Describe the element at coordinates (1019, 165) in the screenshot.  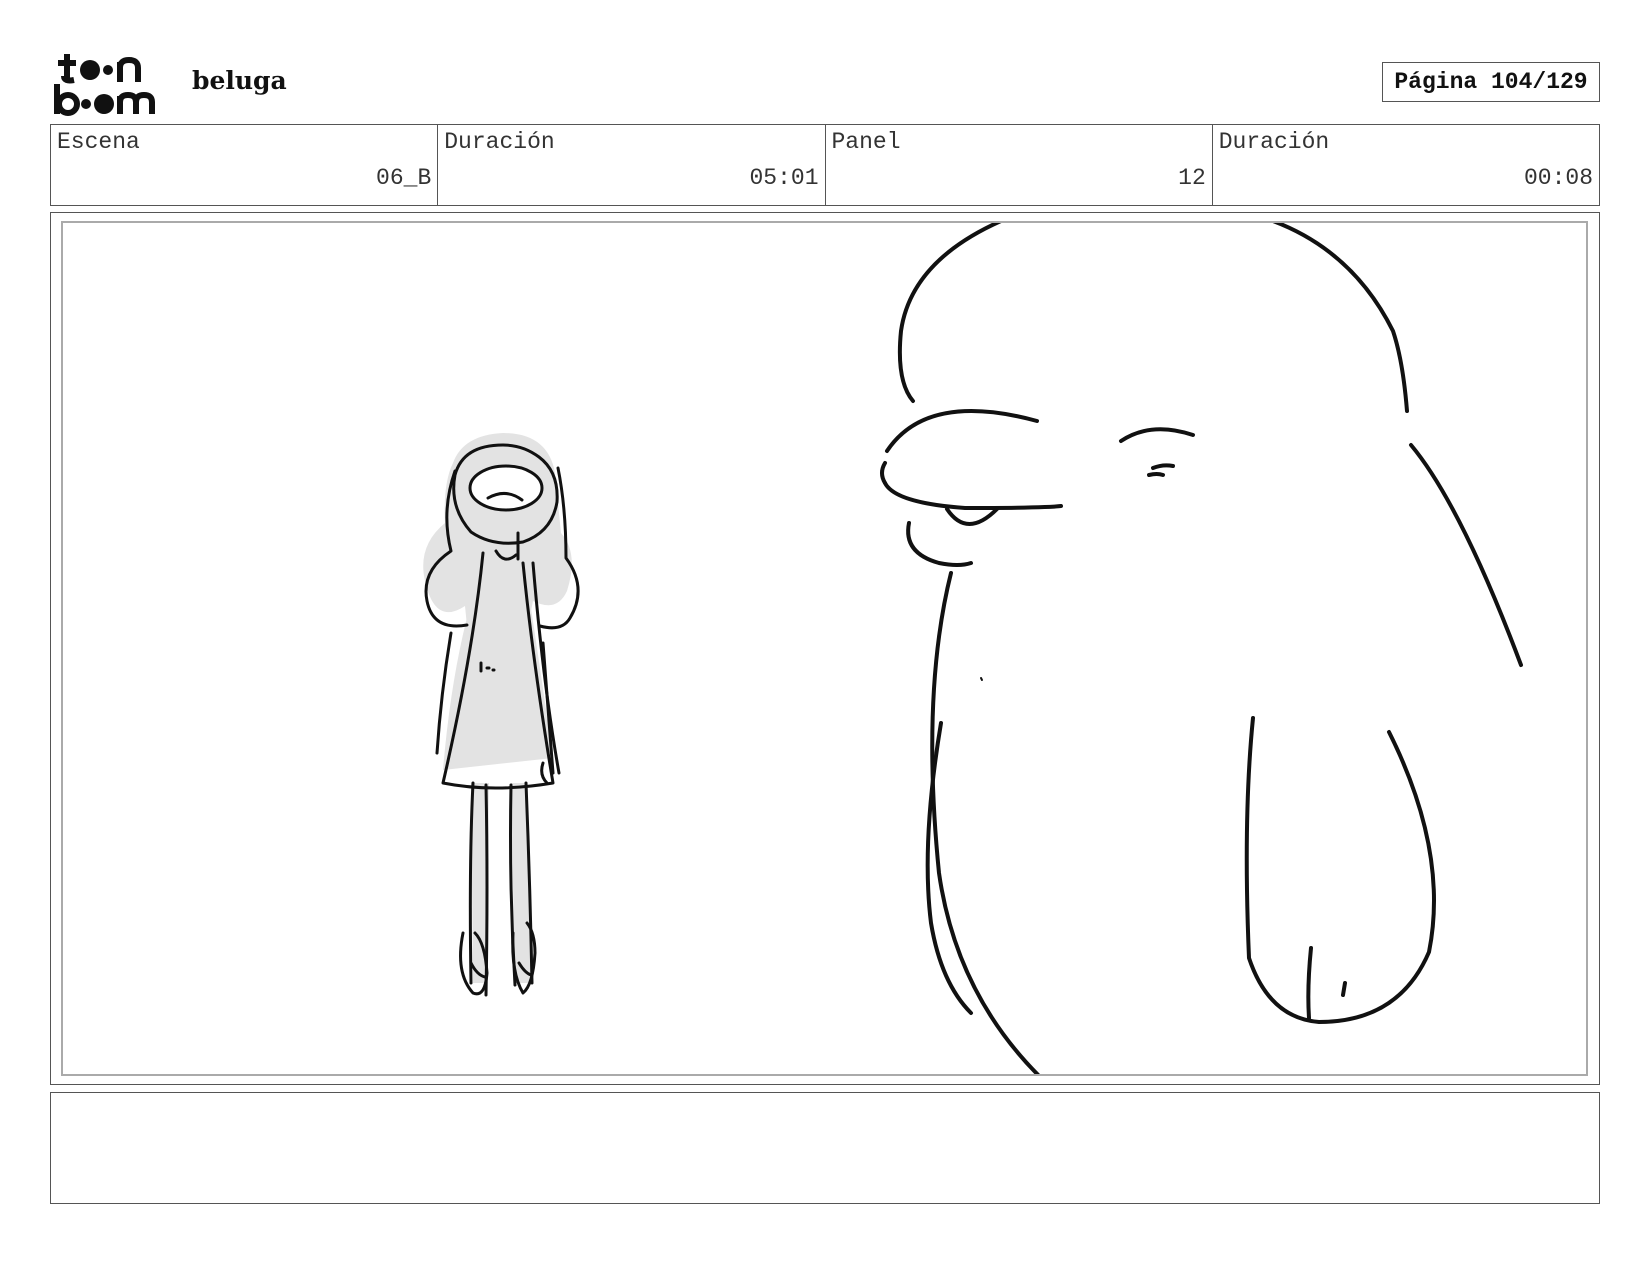
I see `panel-cell: Panel 12` at that location.